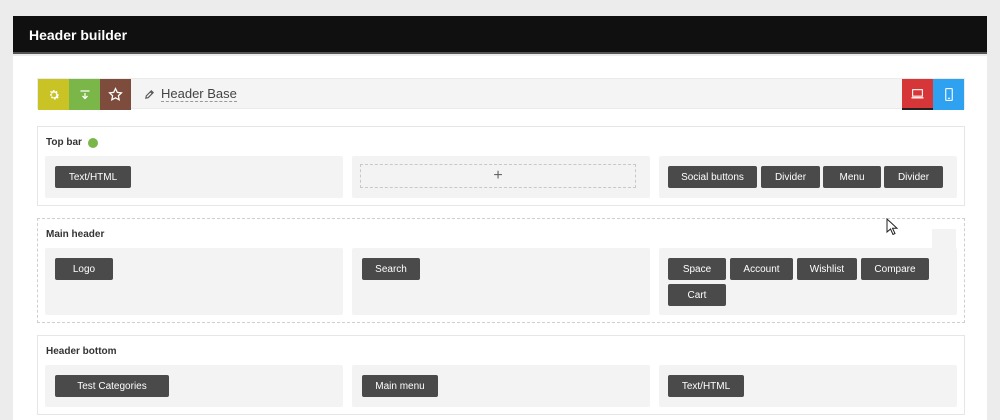 This screenshot has width=1000, height=420. Describe the element at coordinates (697, 269) in the screenshot. I see `element-space: Space` at that location.